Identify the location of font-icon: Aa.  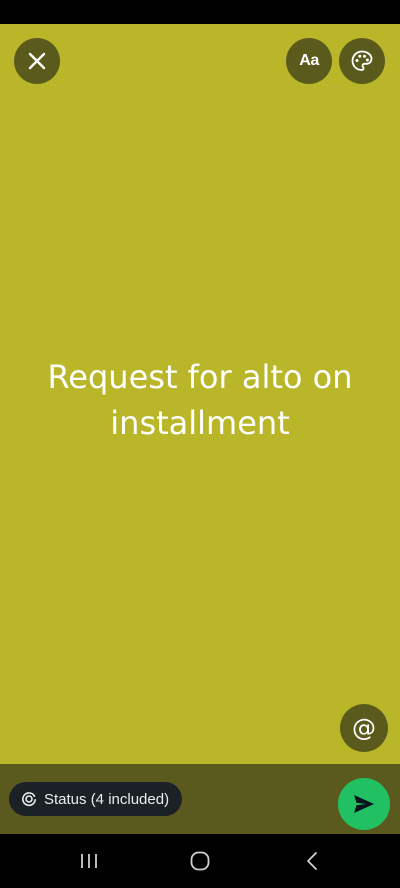
(309, 60).